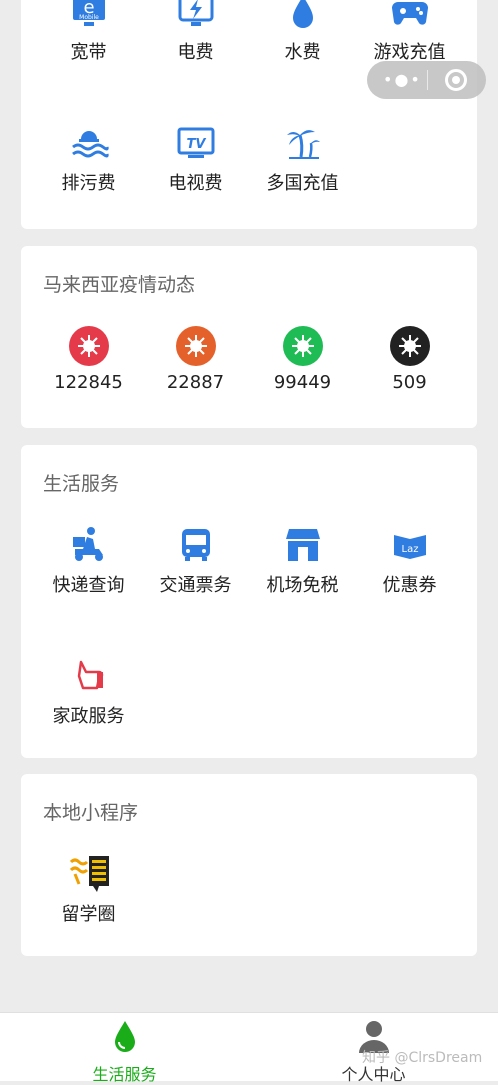  I want to click on close-miniprogram-icon, so click(456, 80).